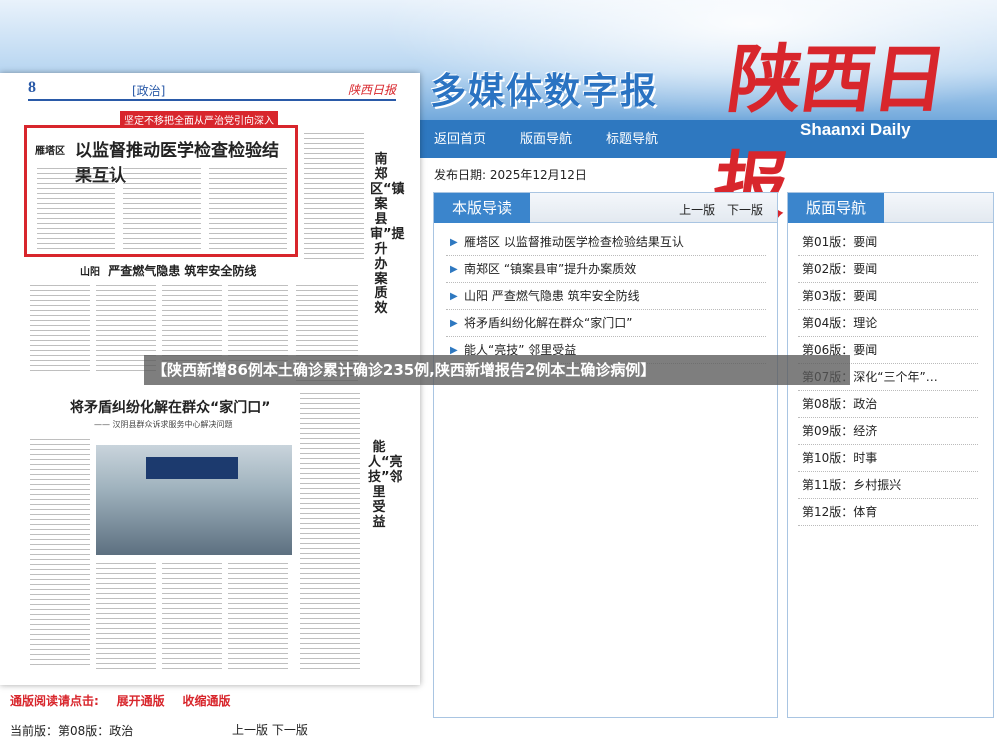 The image size is (997, 743). I want to click on article-photo, so click(194, 500).